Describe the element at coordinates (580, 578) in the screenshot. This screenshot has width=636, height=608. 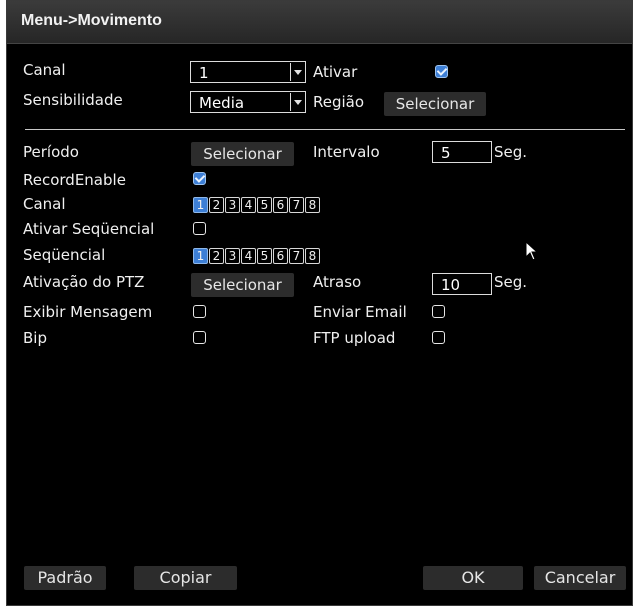
I see `cancelar-button: Cancelar` at that location.